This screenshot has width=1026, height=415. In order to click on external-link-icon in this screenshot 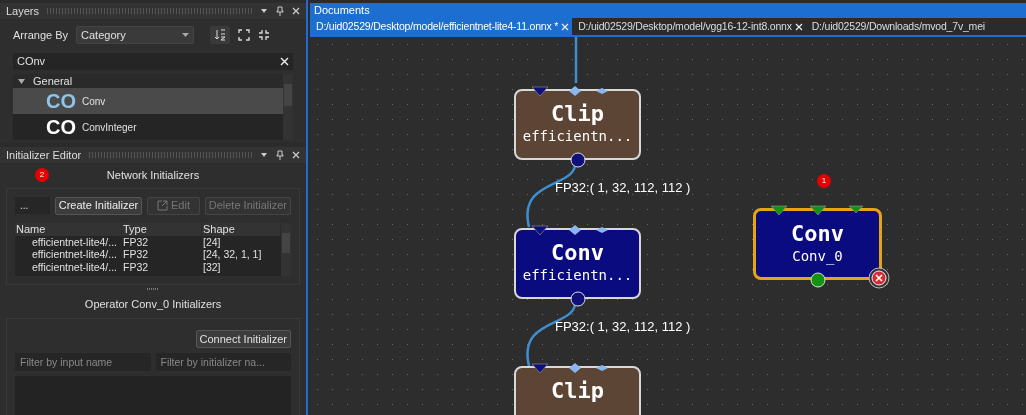, I will do `click(162, 205)`.